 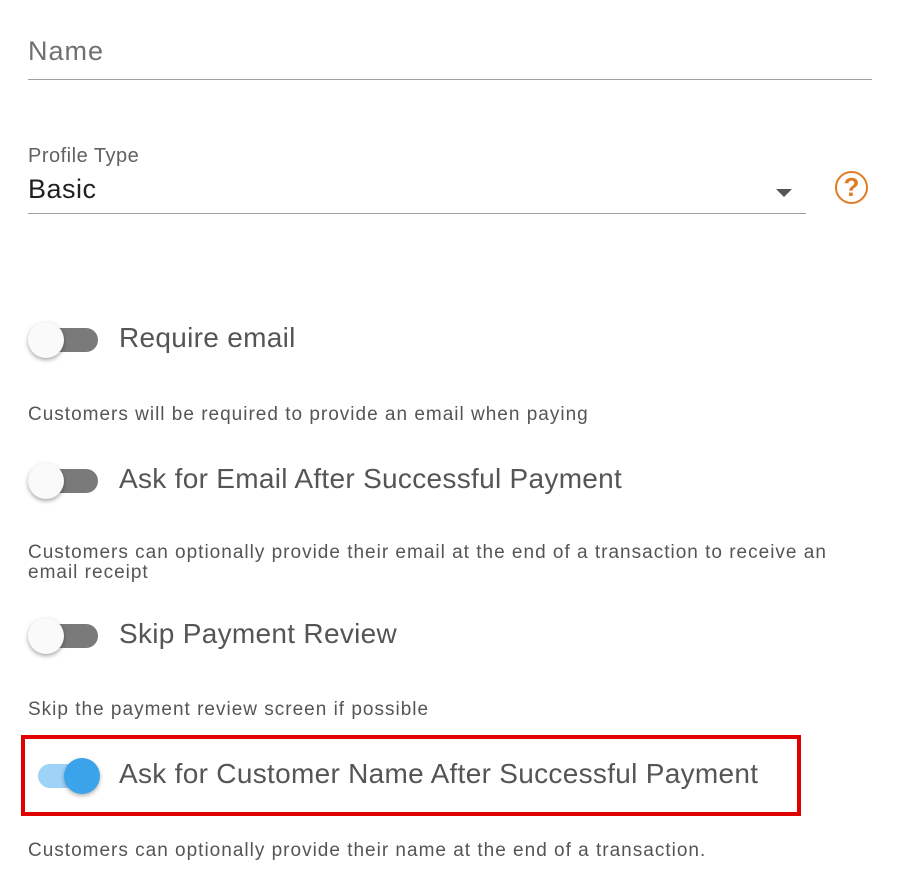 I want to click on require-email-switch, so click(x=64, y=340).